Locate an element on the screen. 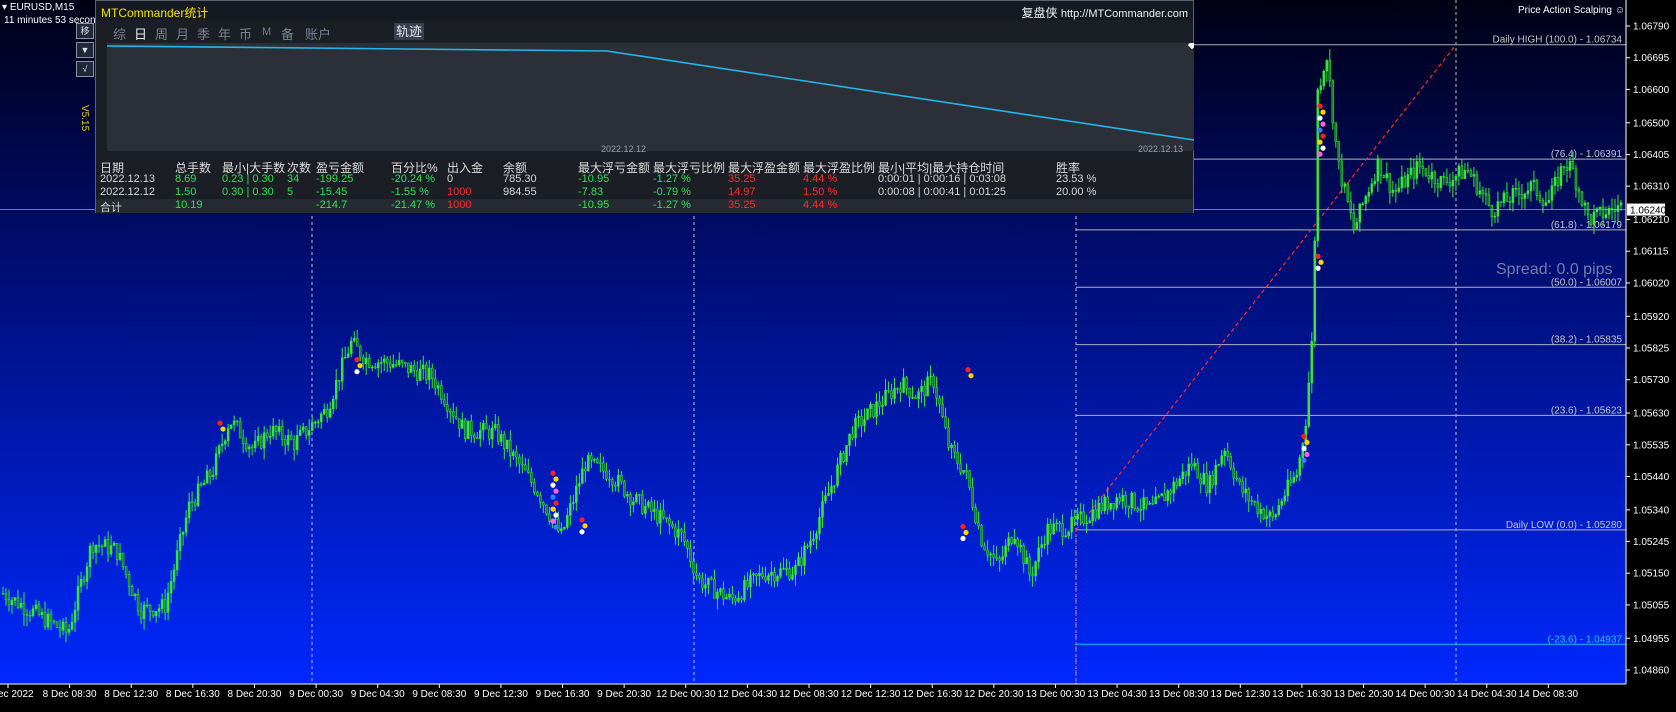 The image size is (1676, 712). stats-panel-brand: 复盘侠 http://MTCommander.com is located at coordinates (1104, 12).